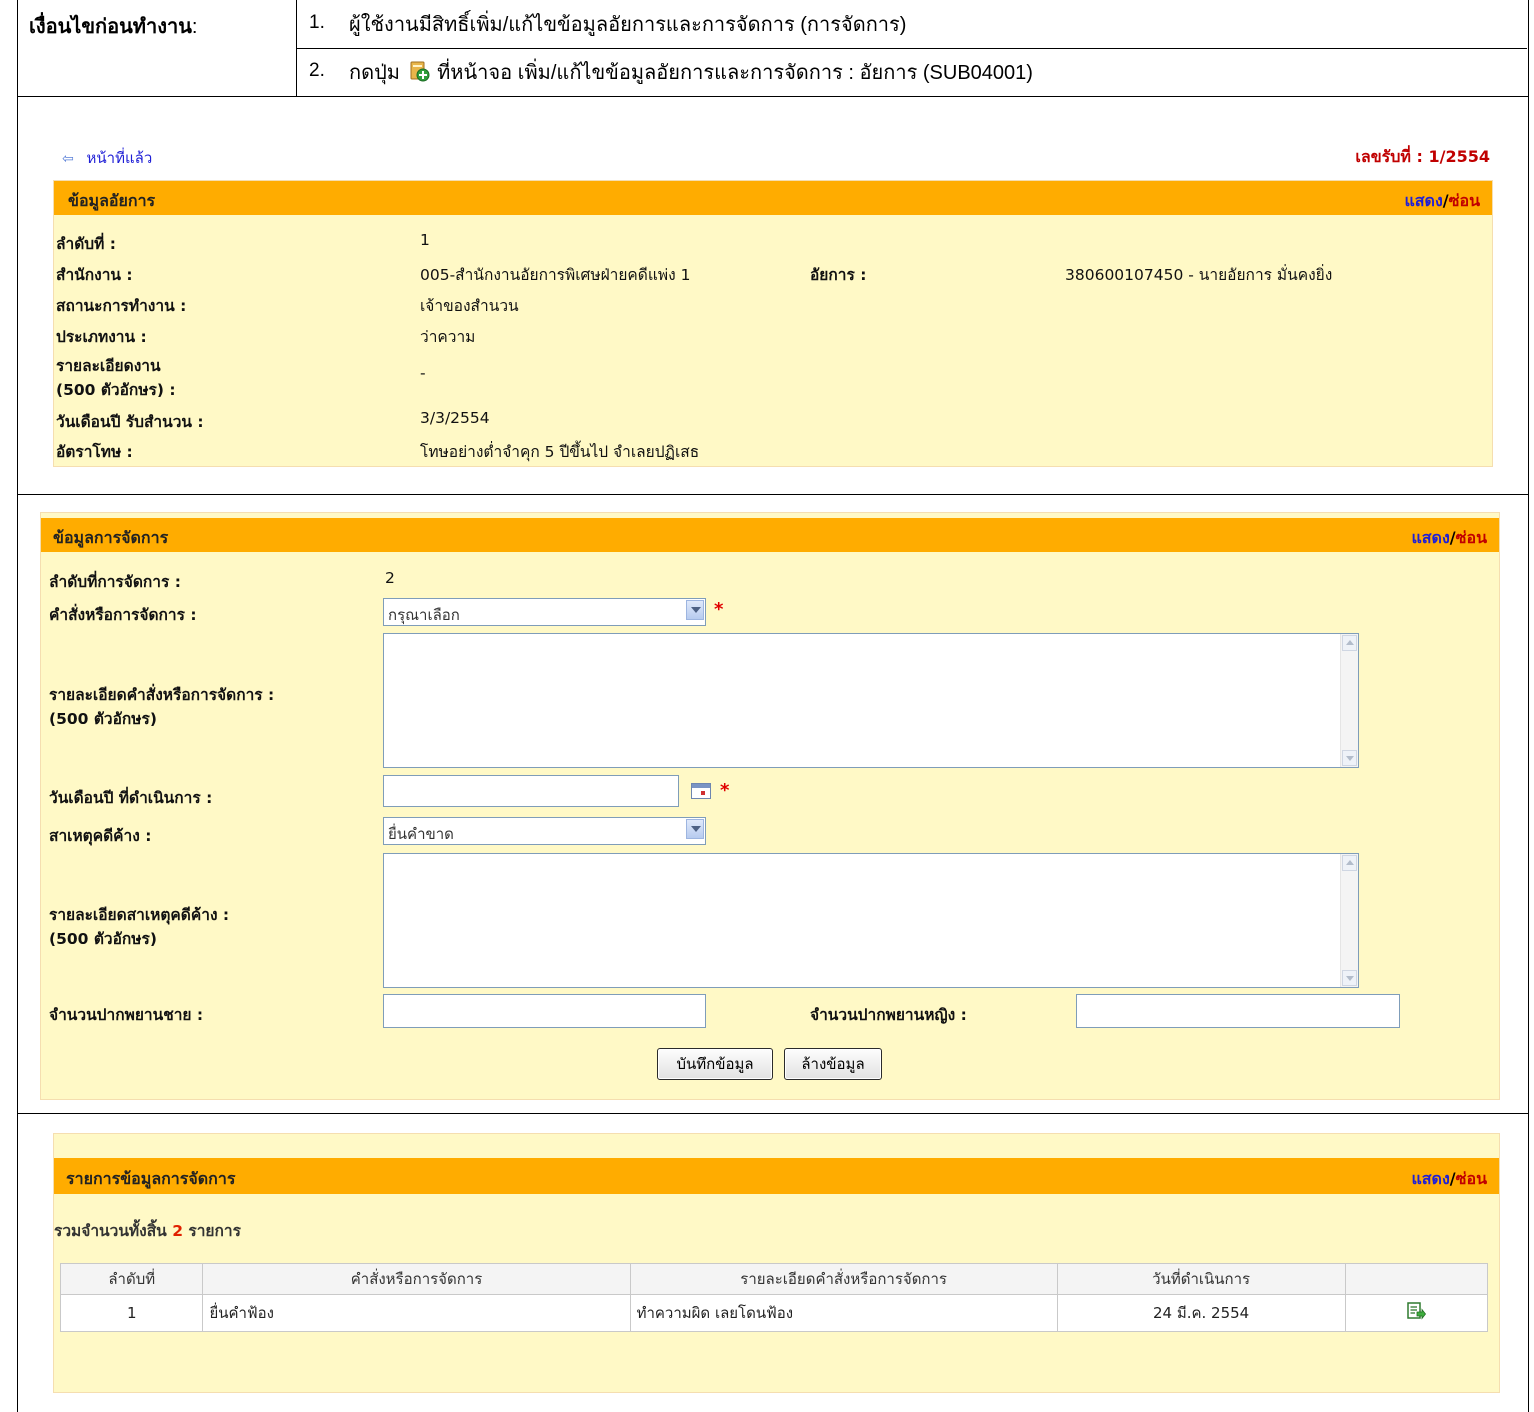 This screenshot has width=1534, height=1412. Describe the element at coordinates (103, 939) in the screenshot. I see `pending-detail-limit: (500 ตัวอักษร)` at that location.